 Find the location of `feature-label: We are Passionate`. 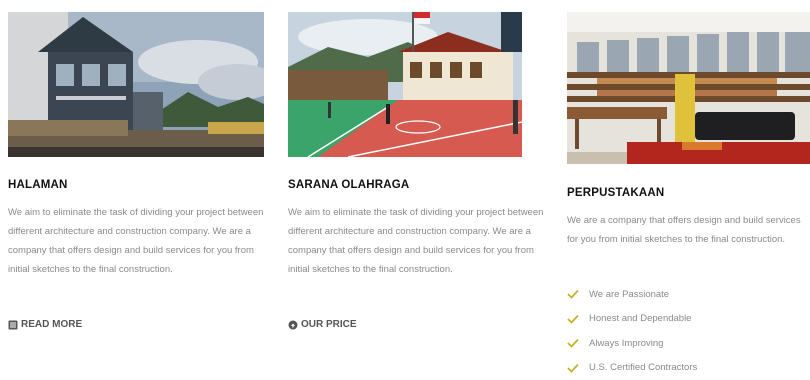

feature-label: We are Passionate is located at coordinates (629, 294).